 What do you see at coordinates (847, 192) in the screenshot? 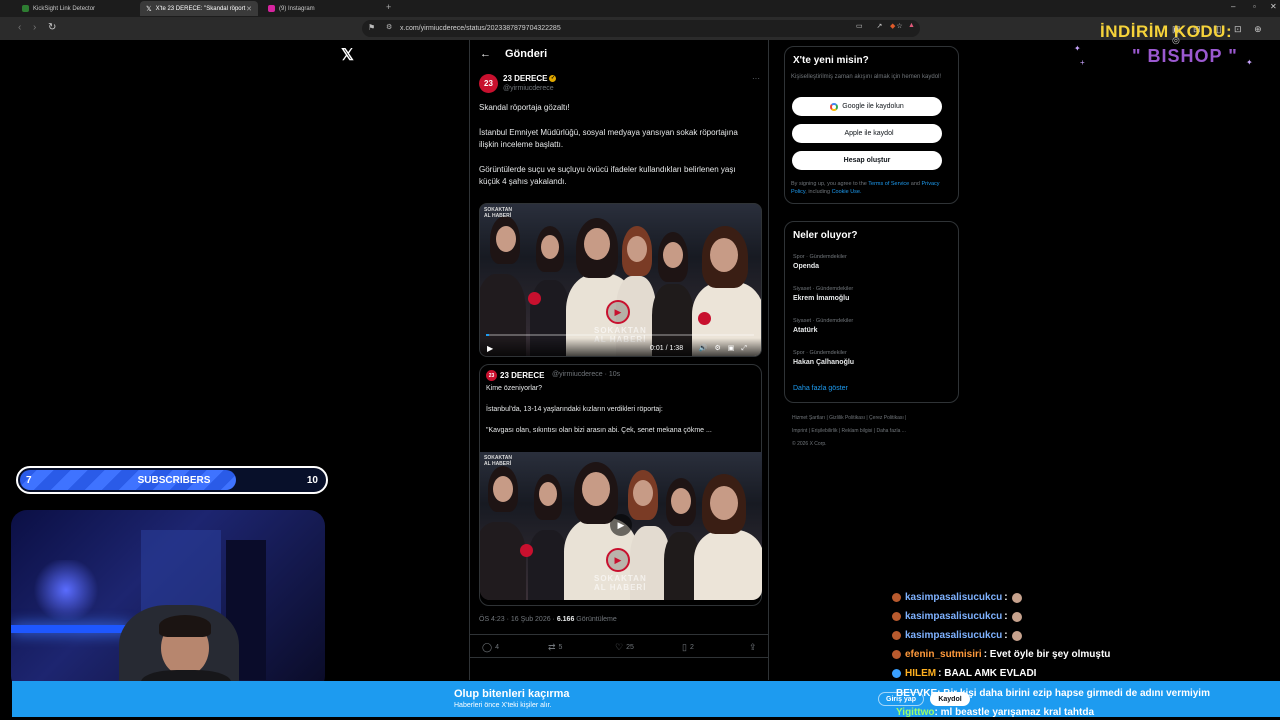
I see `cookie-link: Cookie Use.` at bounding box center [847, 192].